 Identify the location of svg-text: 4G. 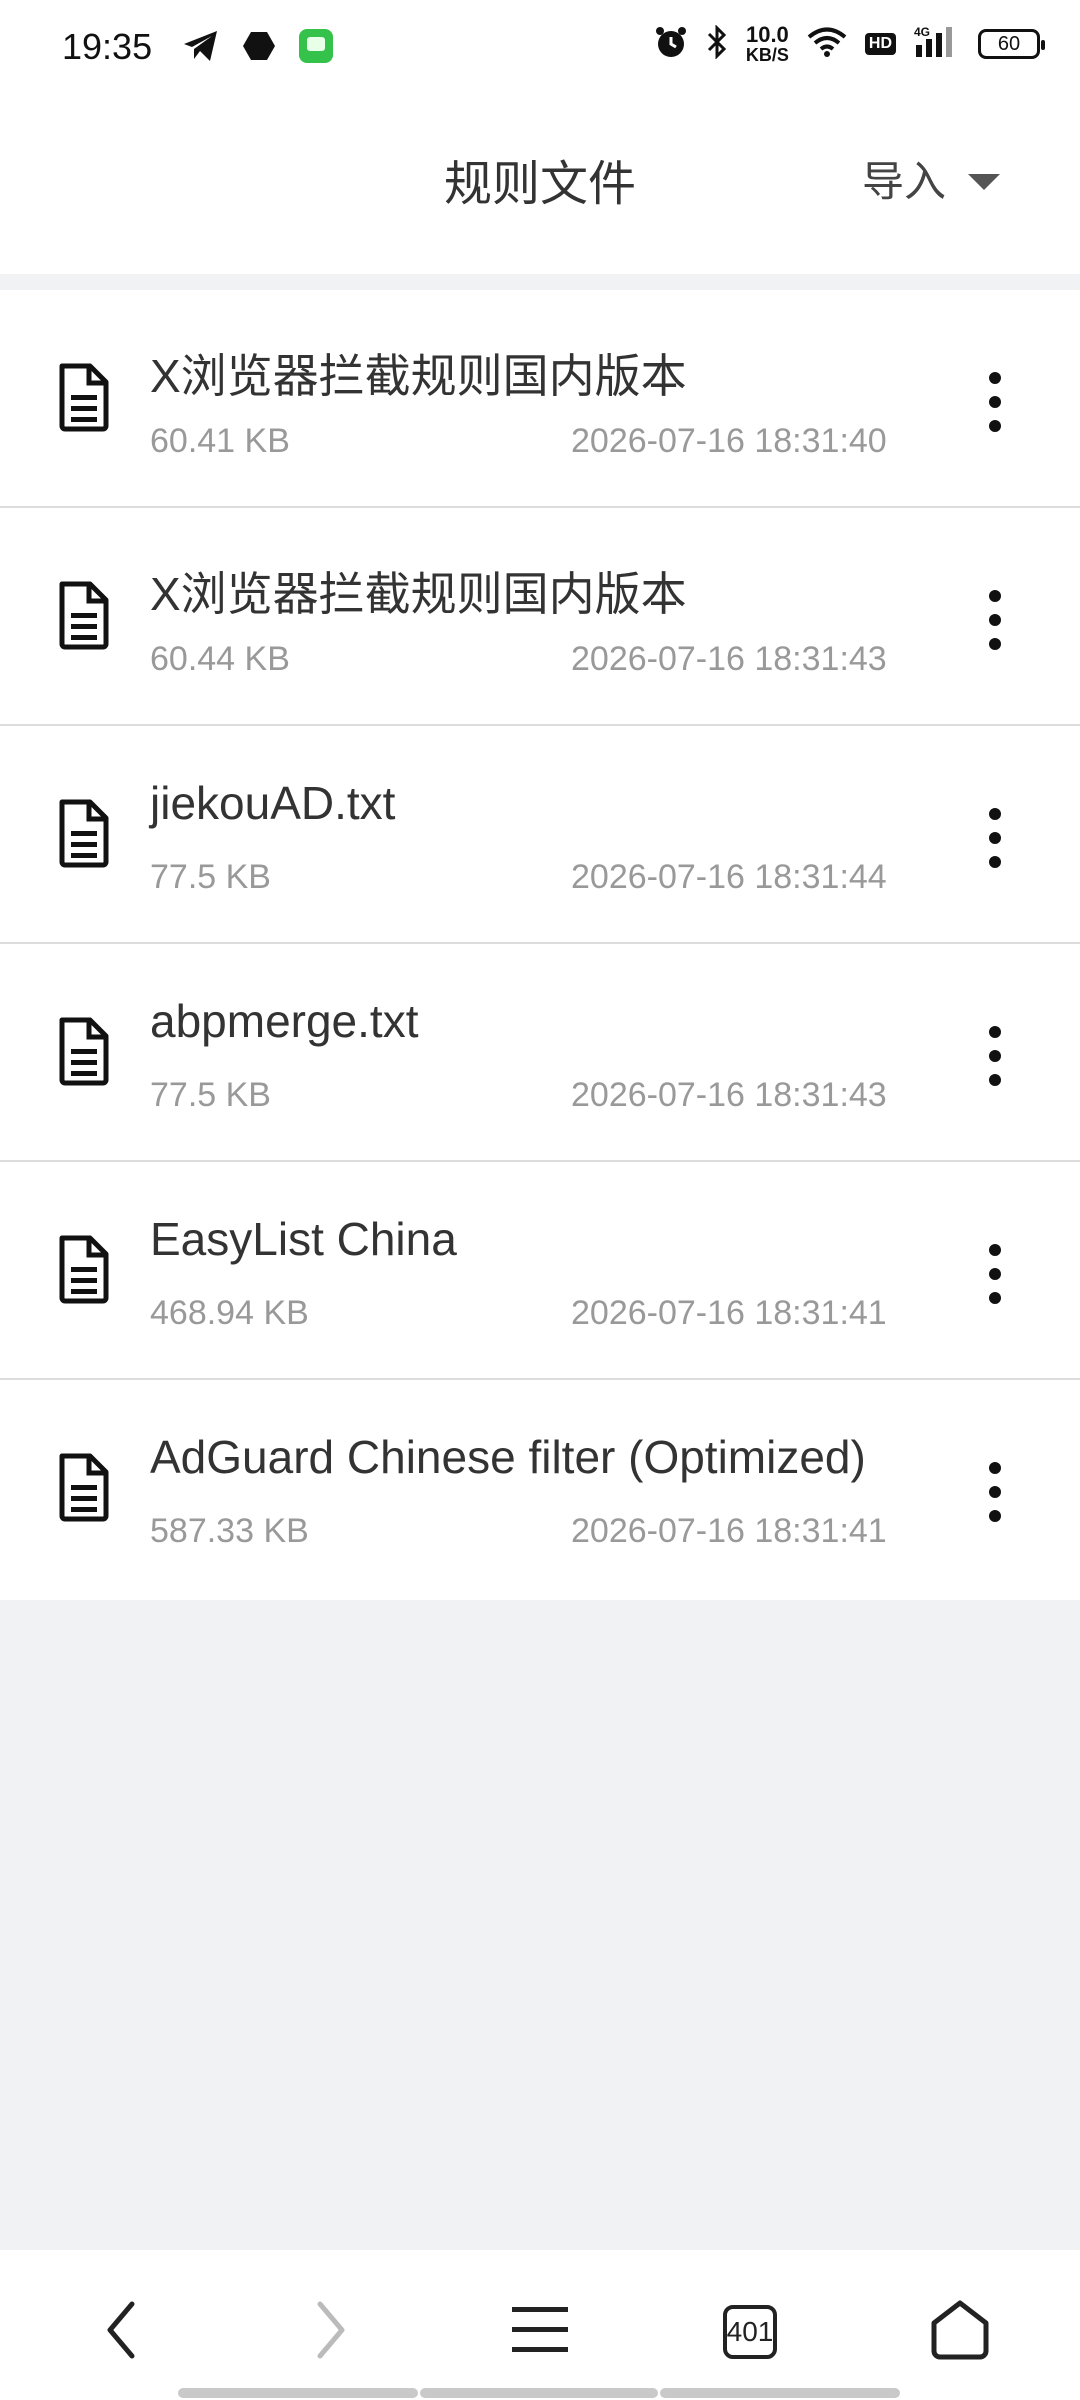
(922, 32).